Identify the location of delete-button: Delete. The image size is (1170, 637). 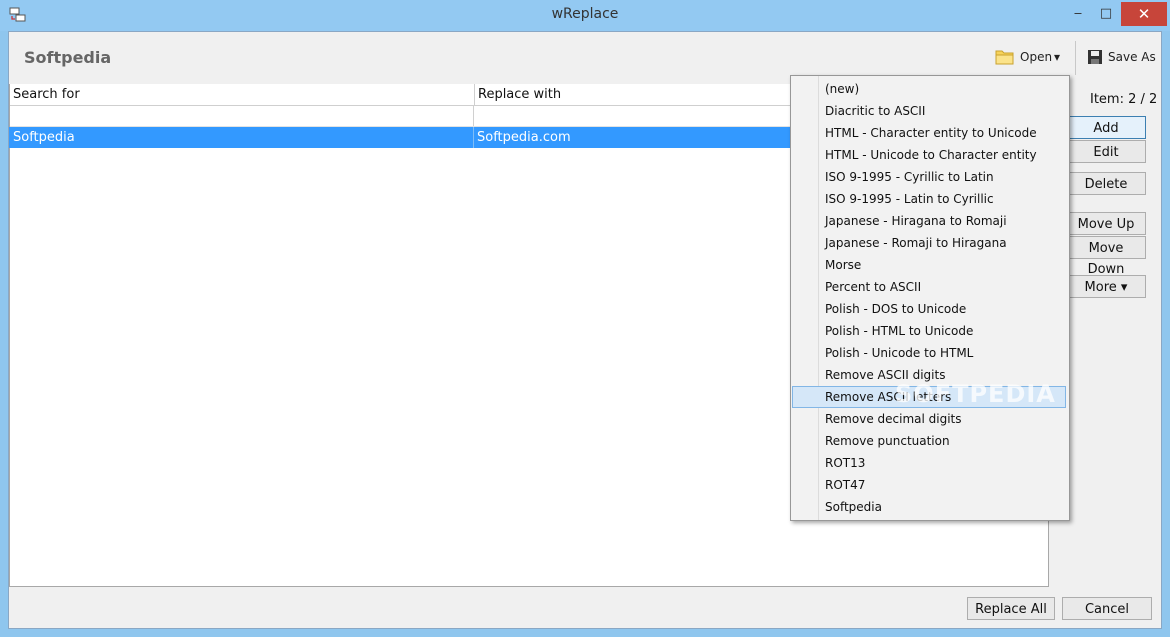
(1106, 183).